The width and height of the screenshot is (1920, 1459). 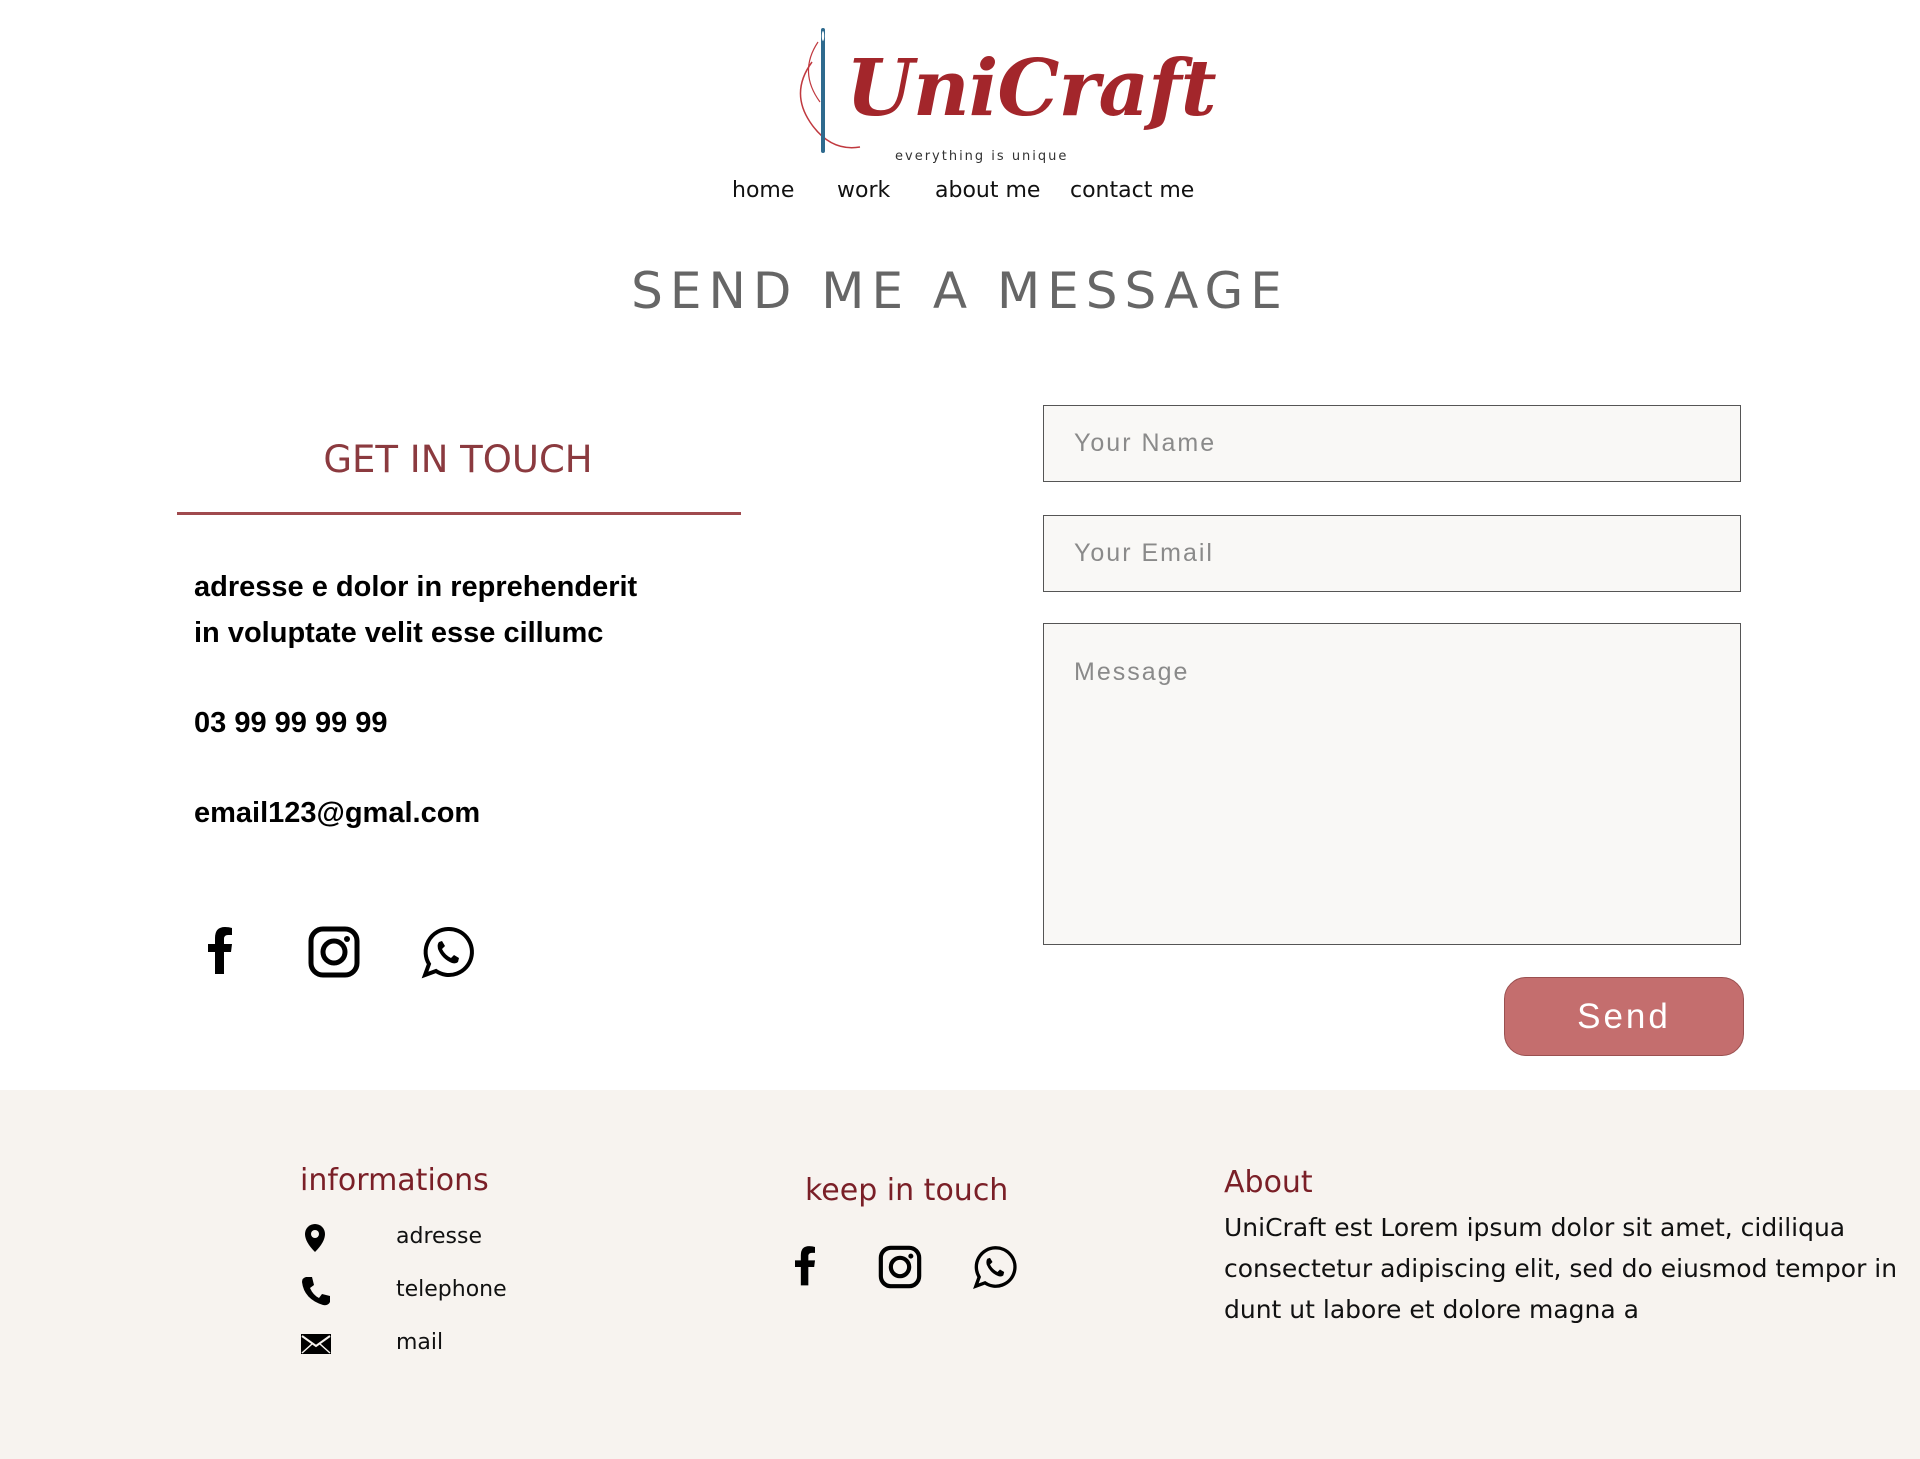 I want to click on brand-name: UniCraft, so click(x=1031, y=88).